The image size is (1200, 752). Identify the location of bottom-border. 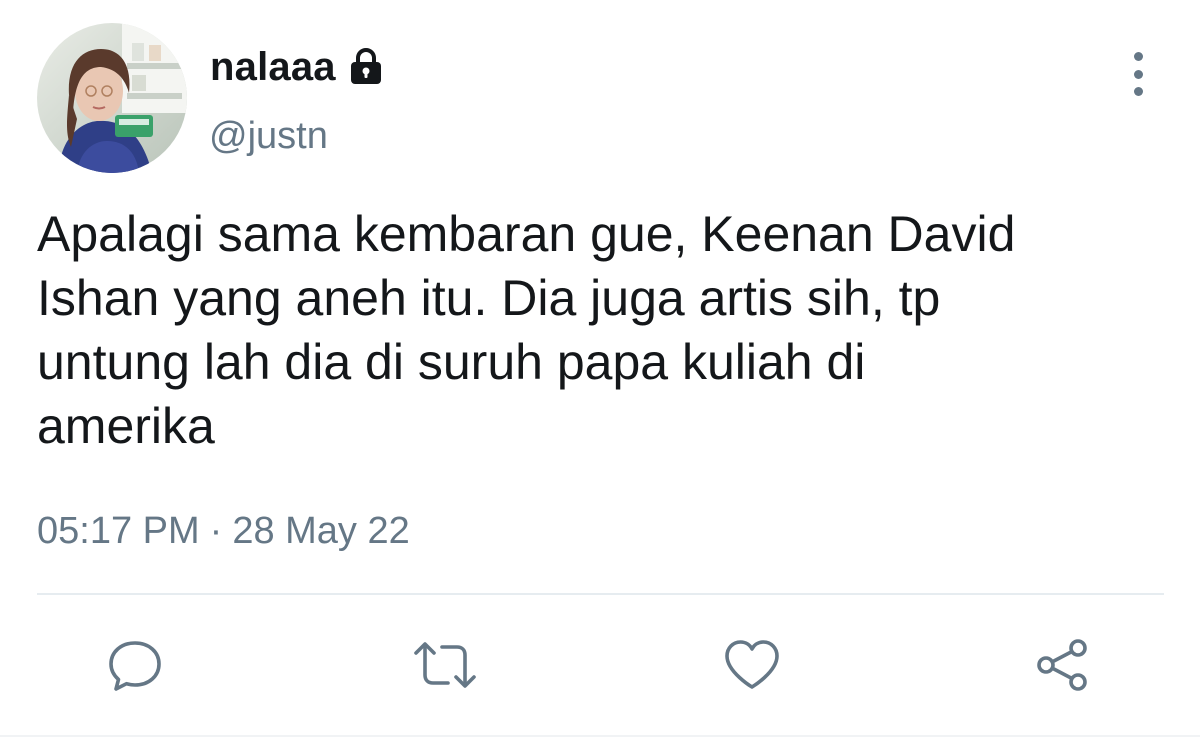
(600, 736).